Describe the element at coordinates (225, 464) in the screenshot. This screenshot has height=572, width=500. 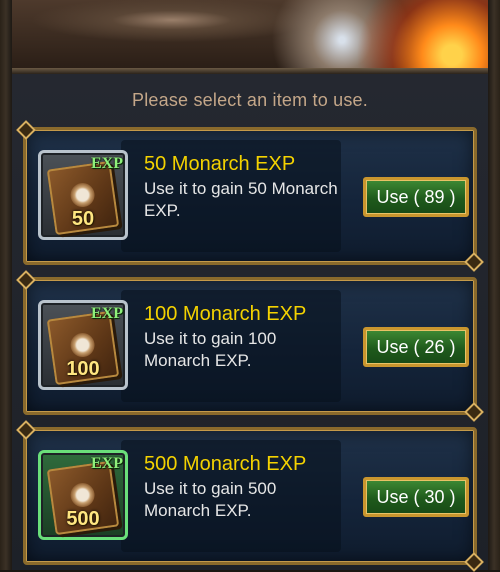
I see `item-title: 500 Monarch EXP` at that location.